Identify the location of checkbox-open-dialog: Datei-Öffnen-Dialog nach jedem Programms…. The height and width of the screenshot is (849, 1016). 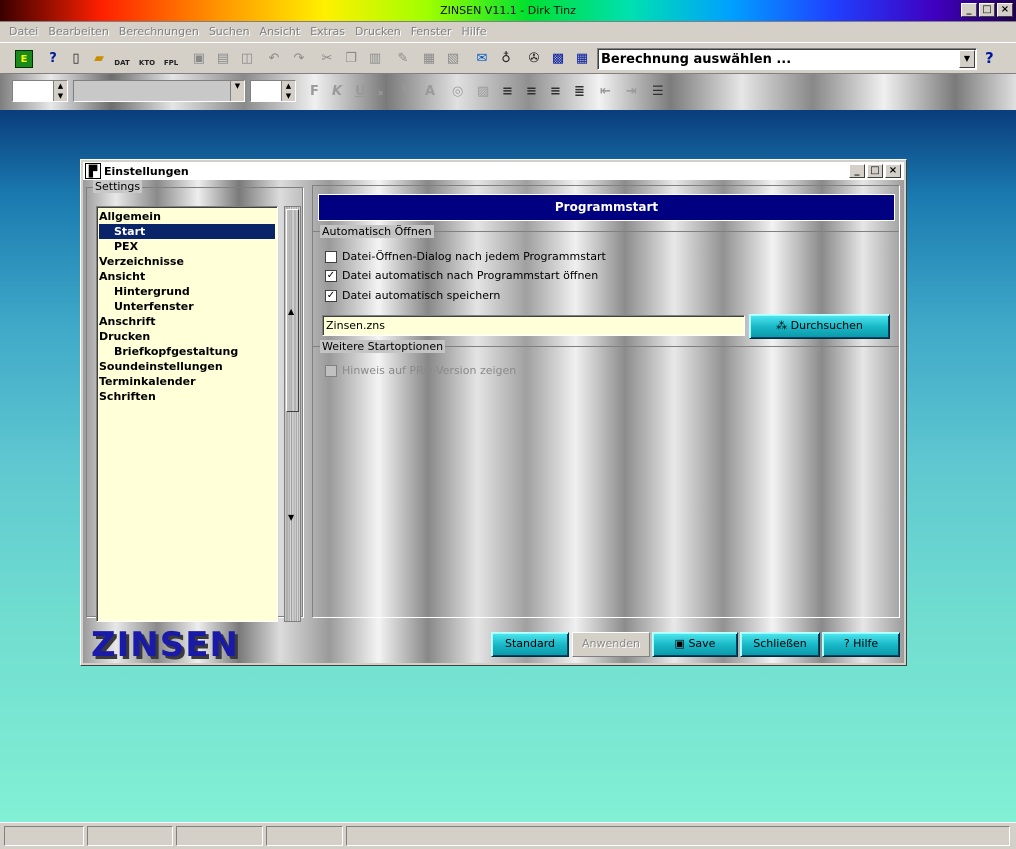
(465, 256).